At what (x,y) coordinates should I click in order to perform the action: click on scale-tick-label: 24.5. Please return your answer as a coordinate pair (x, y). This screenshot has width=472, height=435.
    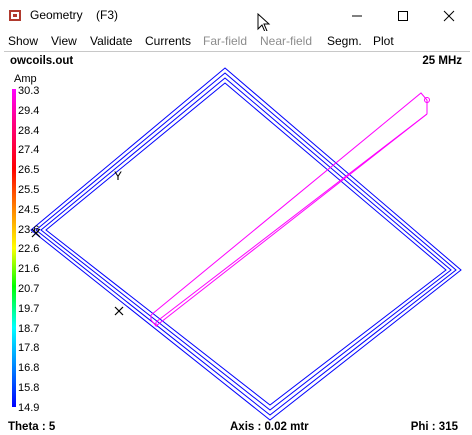
    Looking at the image, I should click on (29, 209).